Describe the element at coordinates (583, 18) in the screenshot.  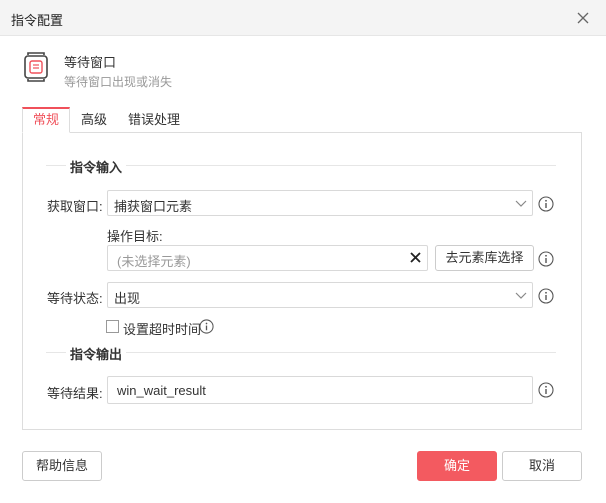
I see `close-icon` at that location.